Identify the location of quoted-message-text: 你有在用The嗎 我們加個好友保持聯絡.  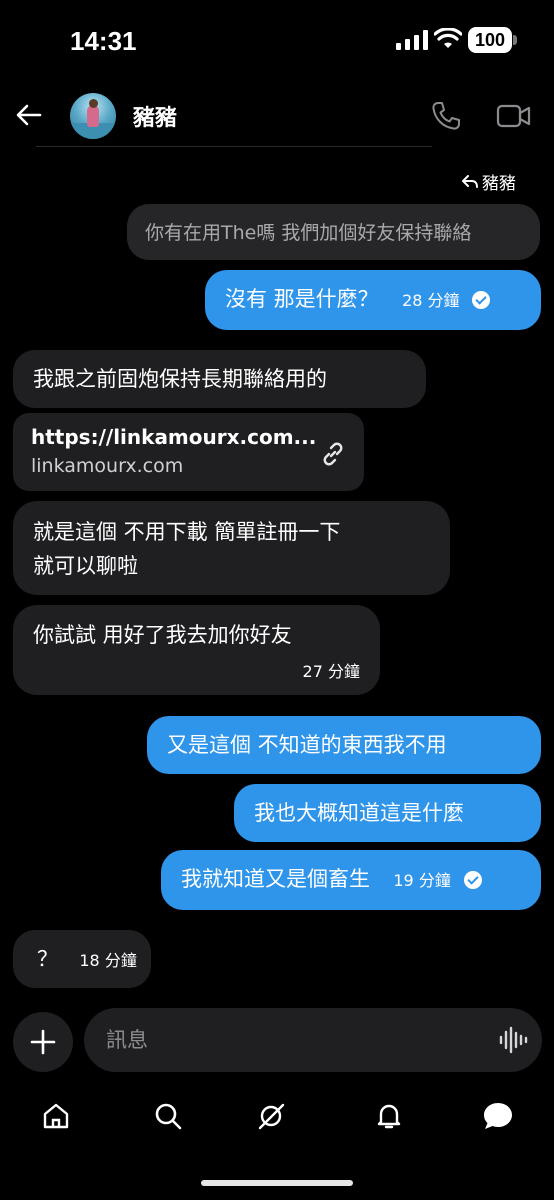
(308, 233).